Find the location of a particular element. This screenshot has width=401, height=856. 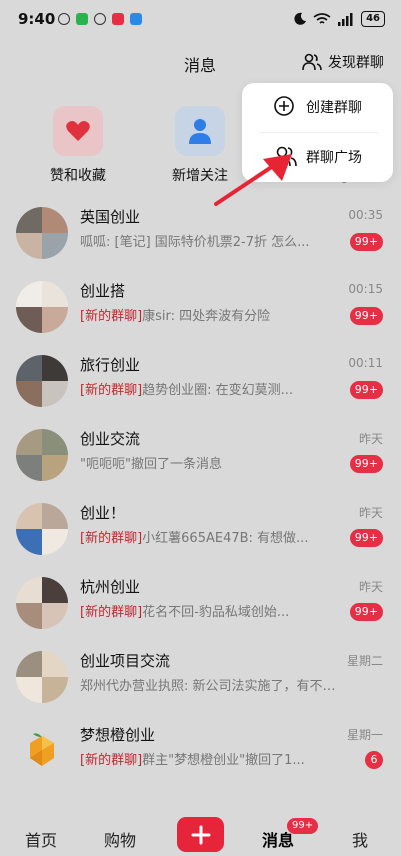

add-circle-icon is located at coordinates (284, 106).